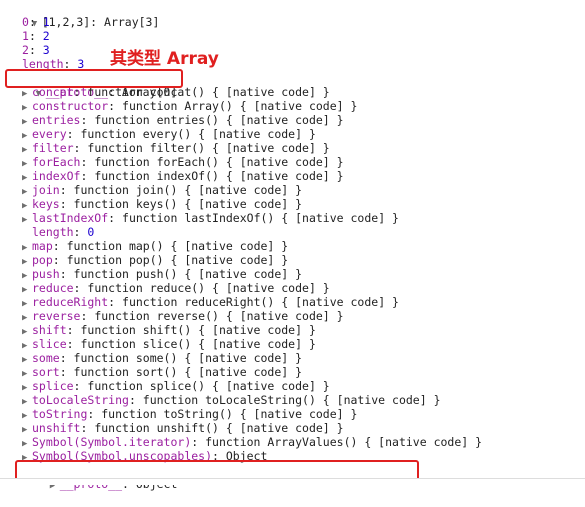 This screenshot has height=507, width=585. I want to click on array-header-row: ▼ [1,2,3]: Array[3], so click(82, 15).